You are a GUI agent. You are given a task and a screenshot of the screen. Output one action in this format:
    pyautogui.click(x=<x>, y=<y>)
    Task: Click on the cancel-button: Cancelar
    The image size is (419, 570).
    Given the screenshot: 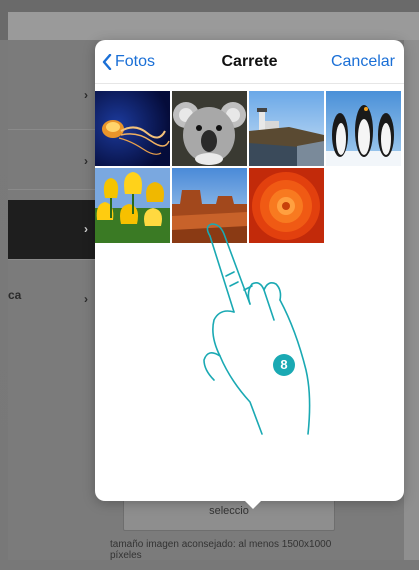 What is the action you would take?
    pyautogui.click(x=363, y=62)
    